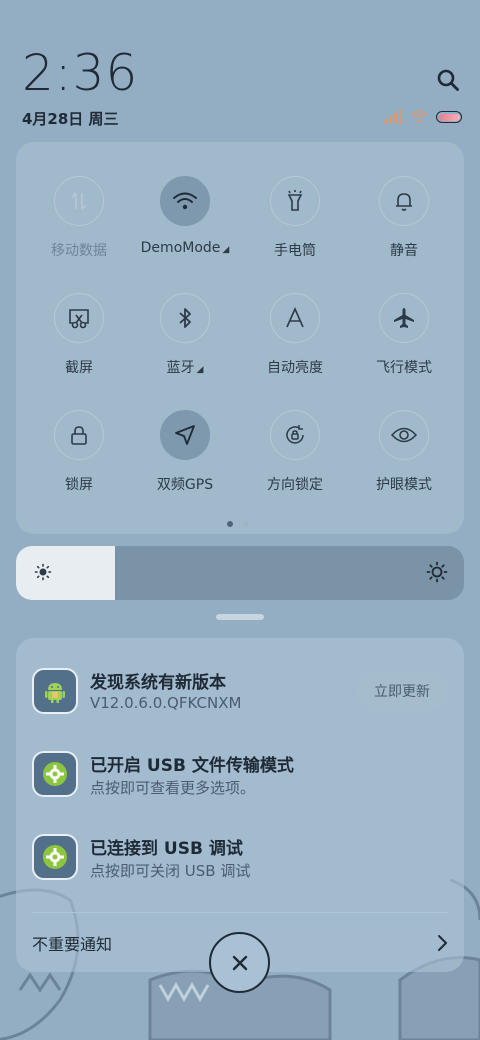  I want to click on flashlight-icon, so click(295, 201).